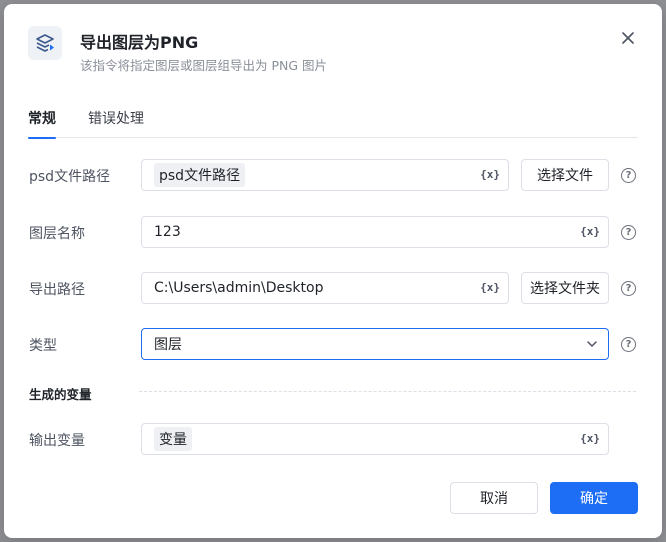 The height and width of the screenshot is (542, 666). Describe the element at coordinates (494, 498) in the screenshot. I see `cancel-button: 取消` at that location.